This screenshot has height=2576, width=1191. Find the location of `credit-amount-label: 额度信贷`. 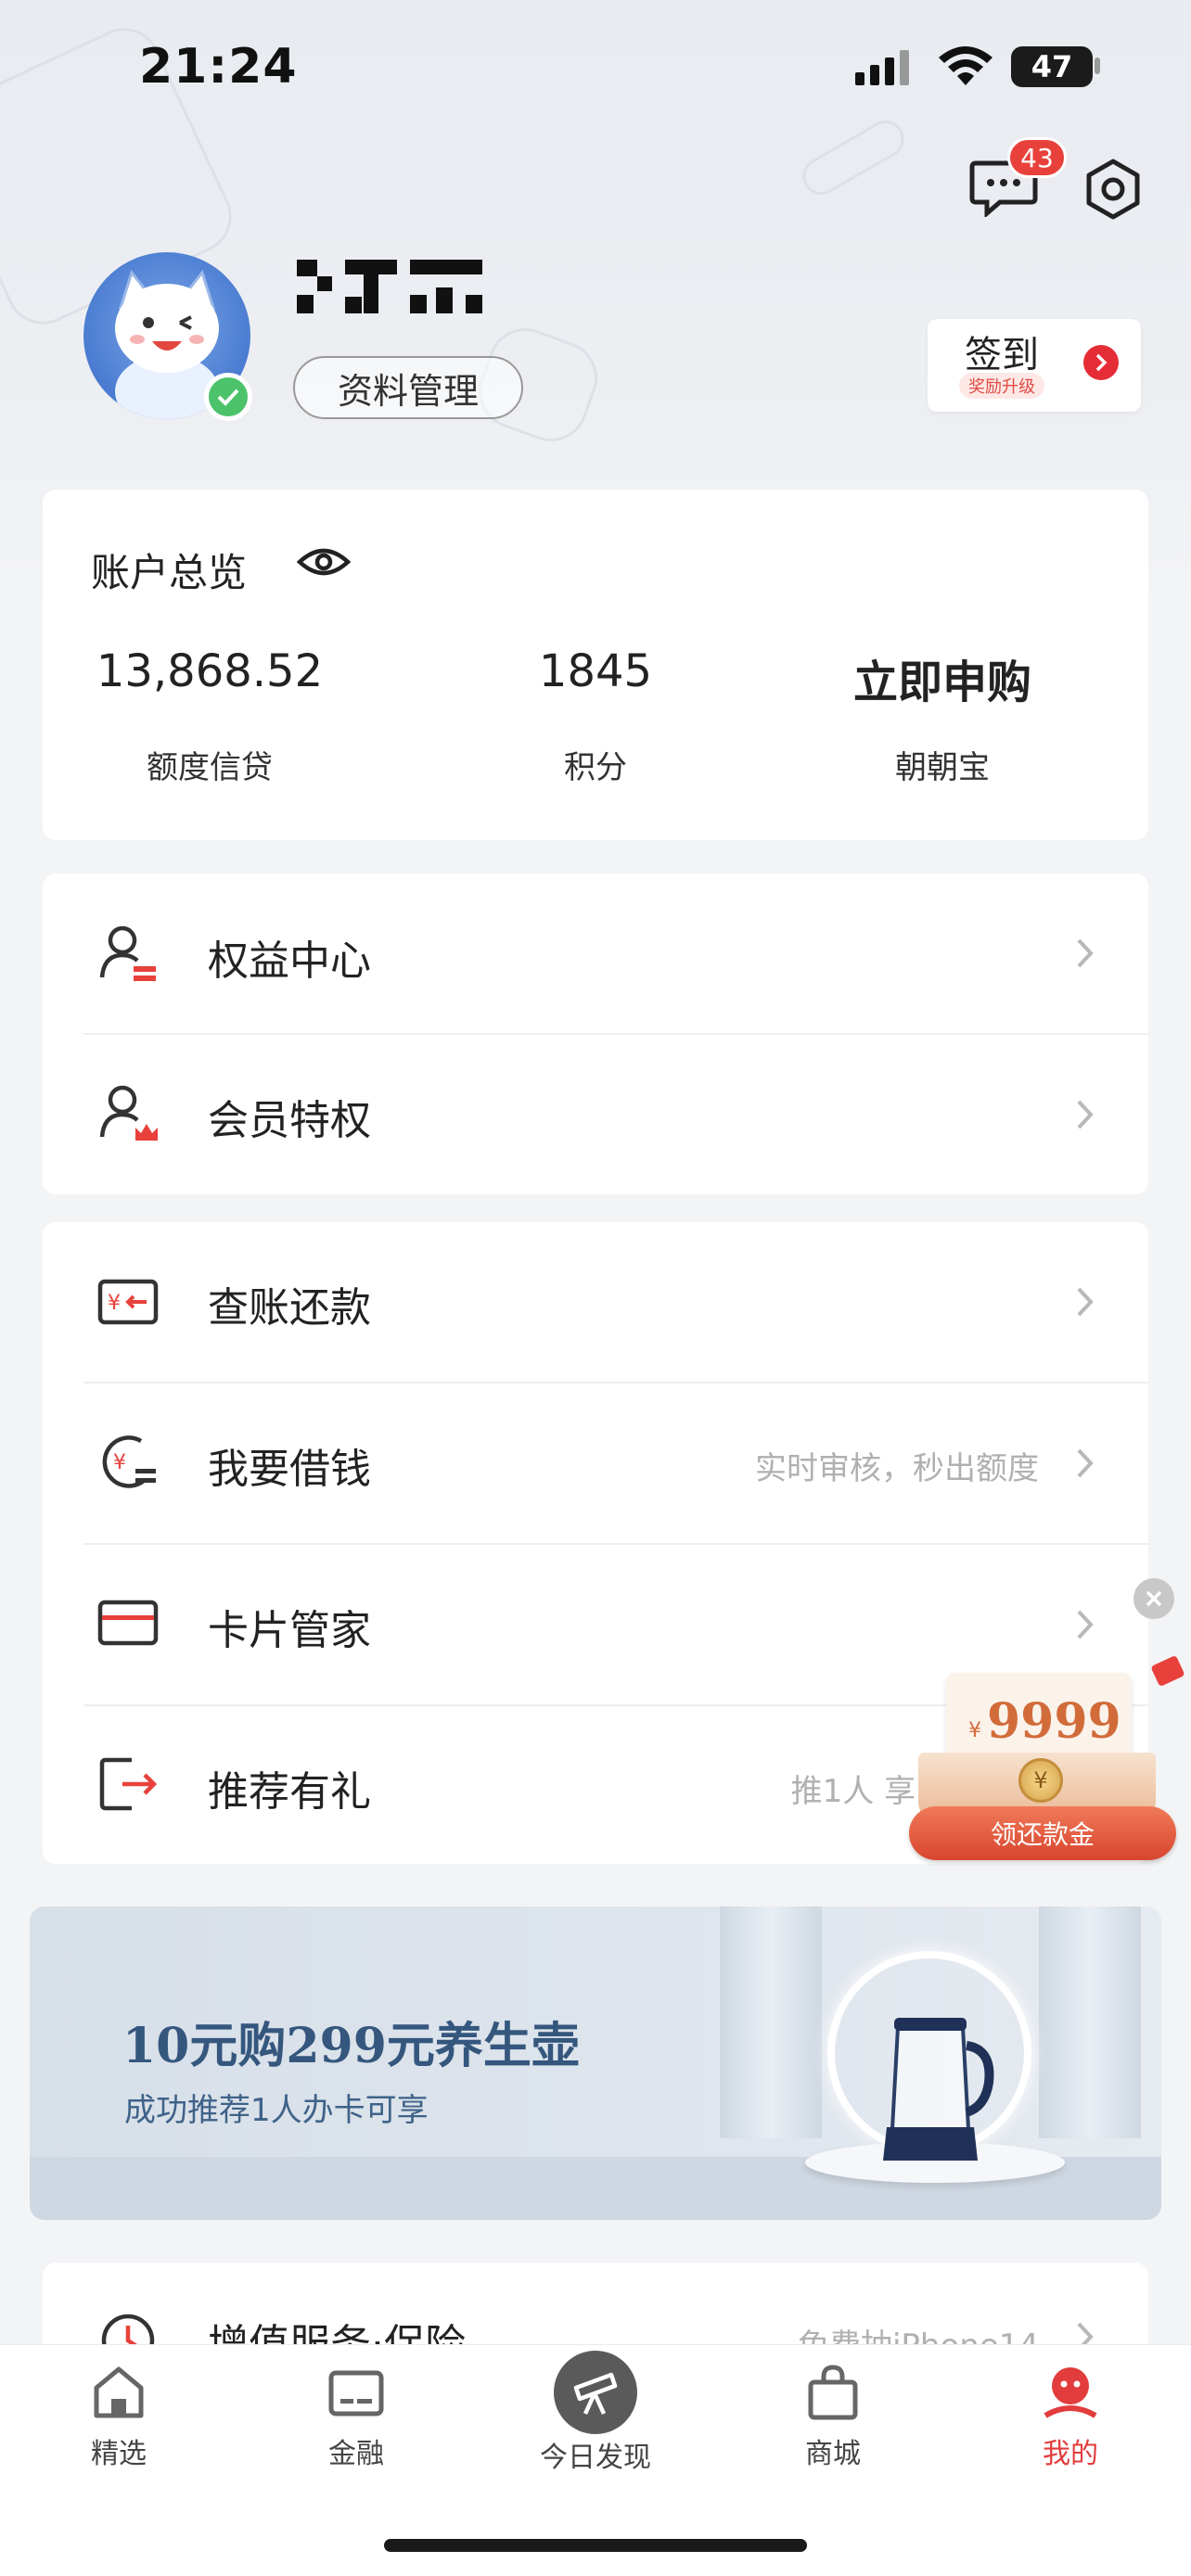

credit-amount-label: 额度信贷 is located at coordinates (210, 767).